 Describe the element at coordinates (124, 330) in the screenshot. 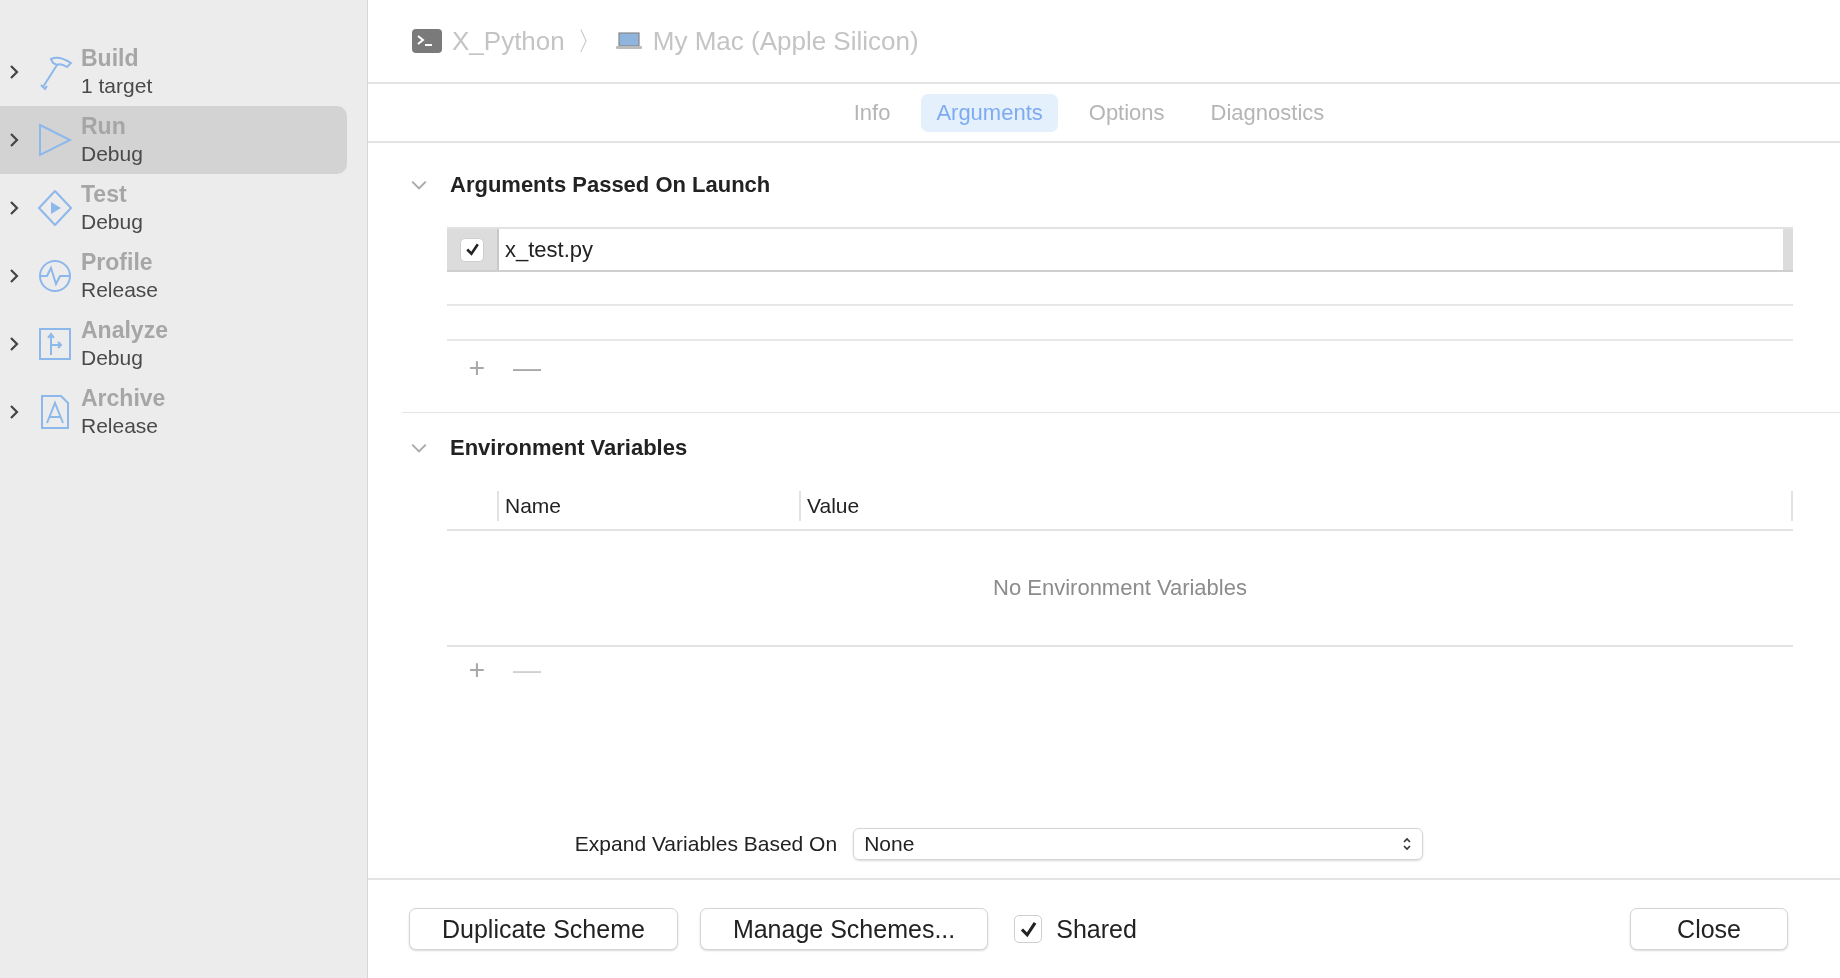

I see `action-title: Analyze` at that location.